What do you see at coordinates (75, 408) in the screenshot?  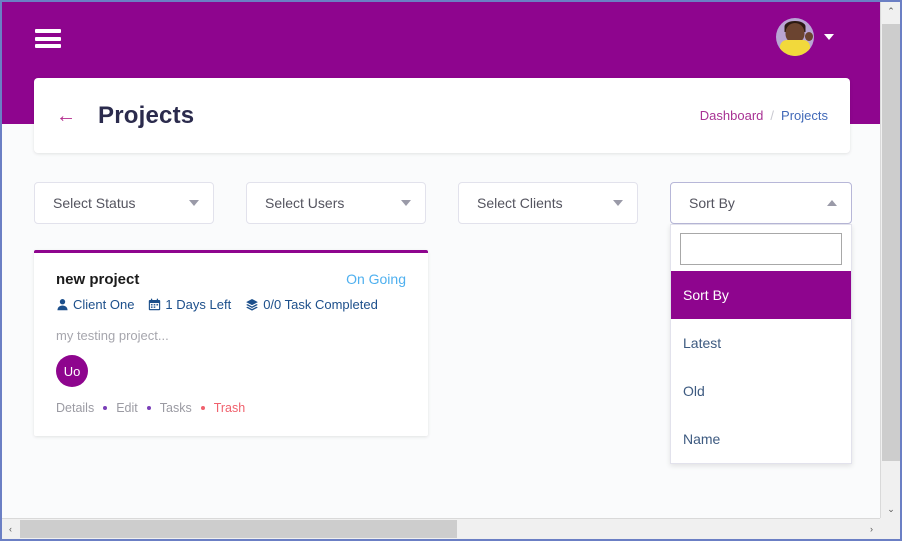 I see `project-action-details: Details` at bounding box center [75, 408].